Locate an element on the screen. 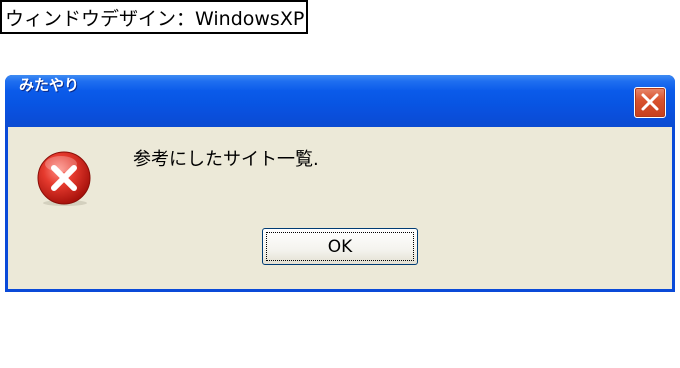  caption-text: ウィンドウデザイン：WindowsXP is located at coordinates (155, 18).